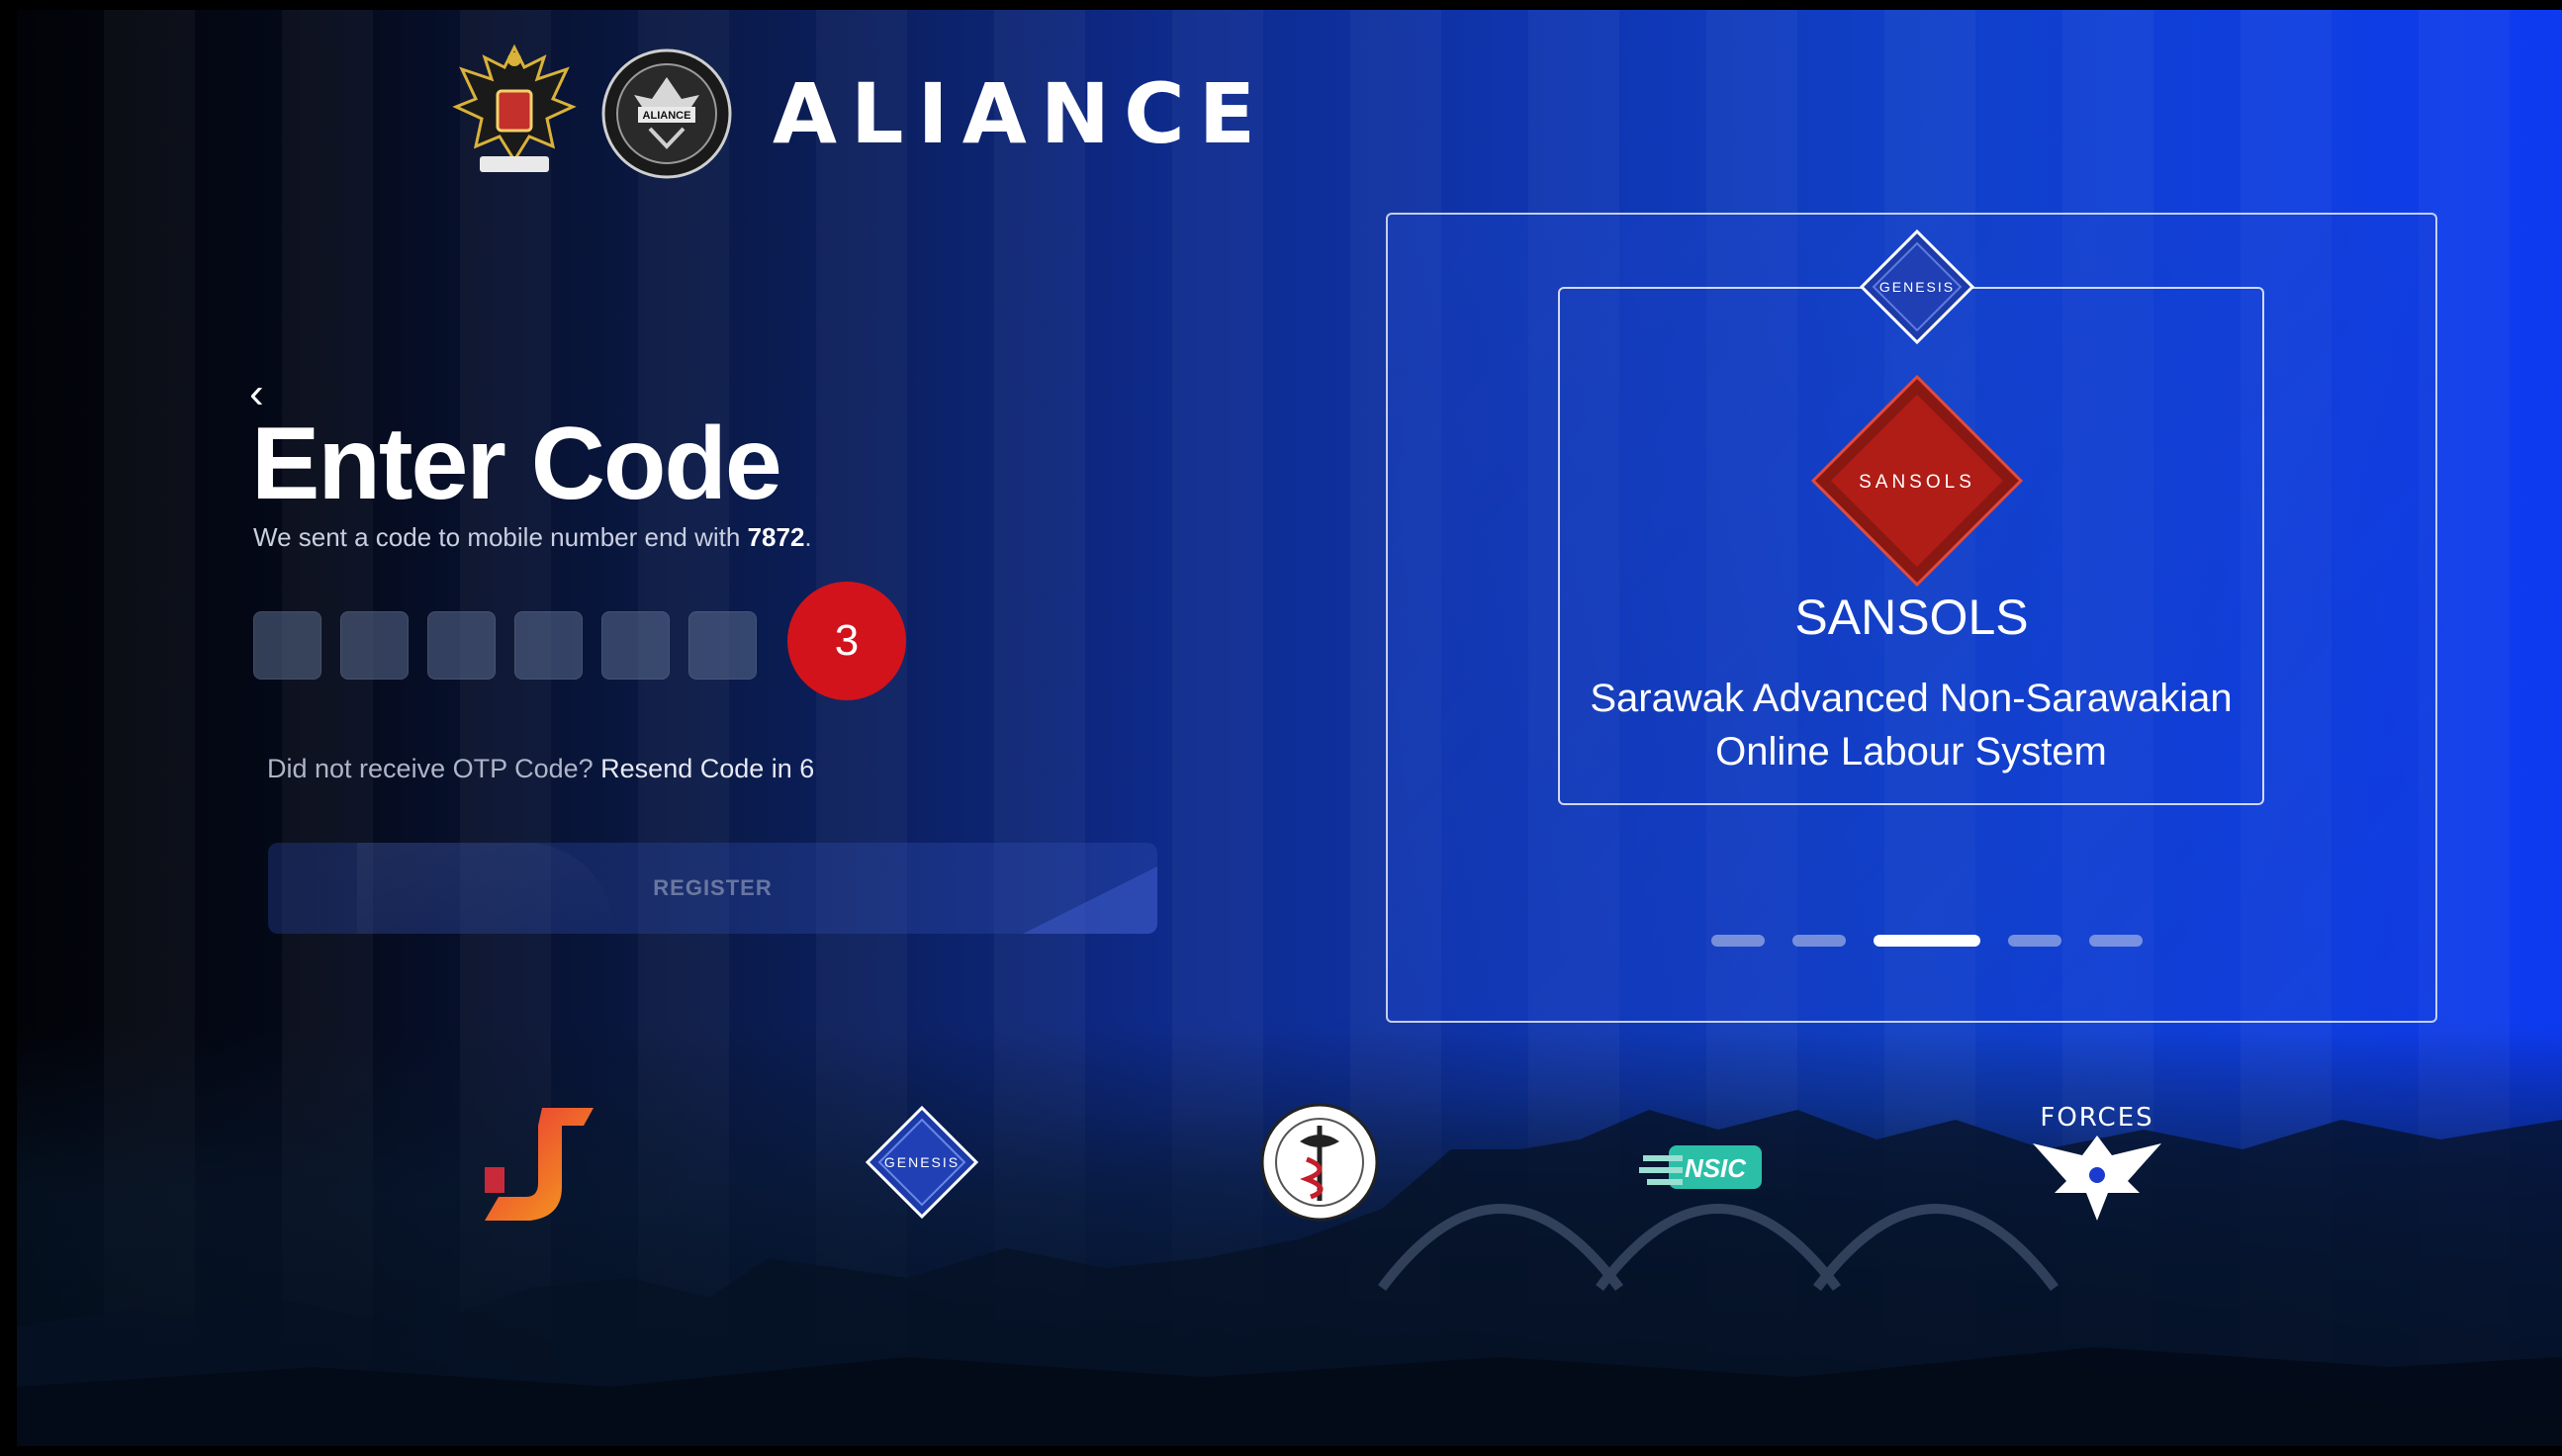 This screenshot has height=1456, width=2562. What do you see at coordinates (514, 108) in the screenshot?
I see `crest-logo` at bounding box center [514, 108].